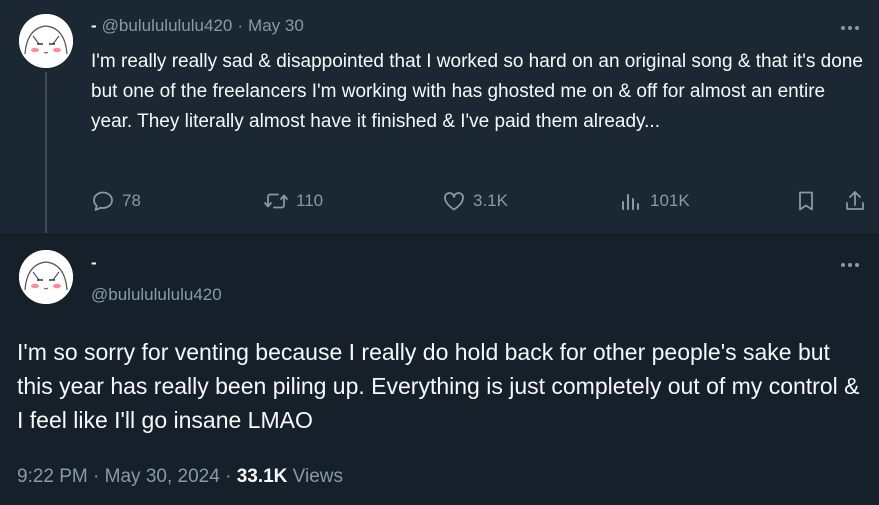 This screenshot has height=505, width=879. Describe the element at coordinates (490, 200) in the screenshot. I see `like-count: 3.1K` at that location.